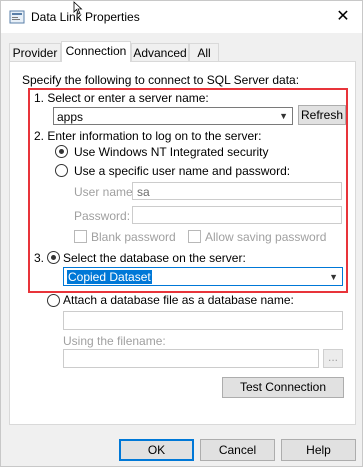 The height and width of the screenshot is (467, 363). Describe the element at coordinates (70, 117) in the screenshot. I see `server-name-value: apps` at that location.